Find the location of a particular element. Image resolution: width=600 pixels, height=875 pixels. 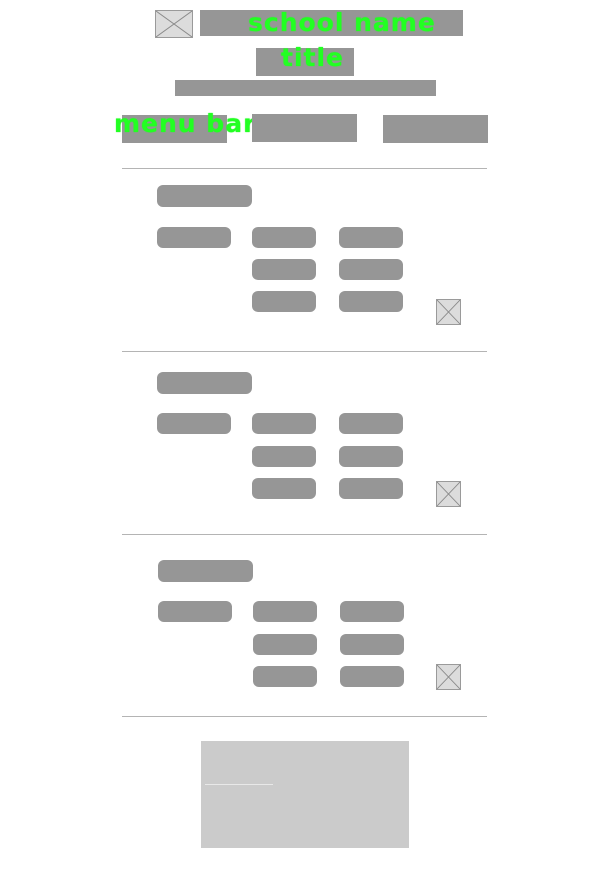

subtitle-bar is located at coordinates (305, 88).